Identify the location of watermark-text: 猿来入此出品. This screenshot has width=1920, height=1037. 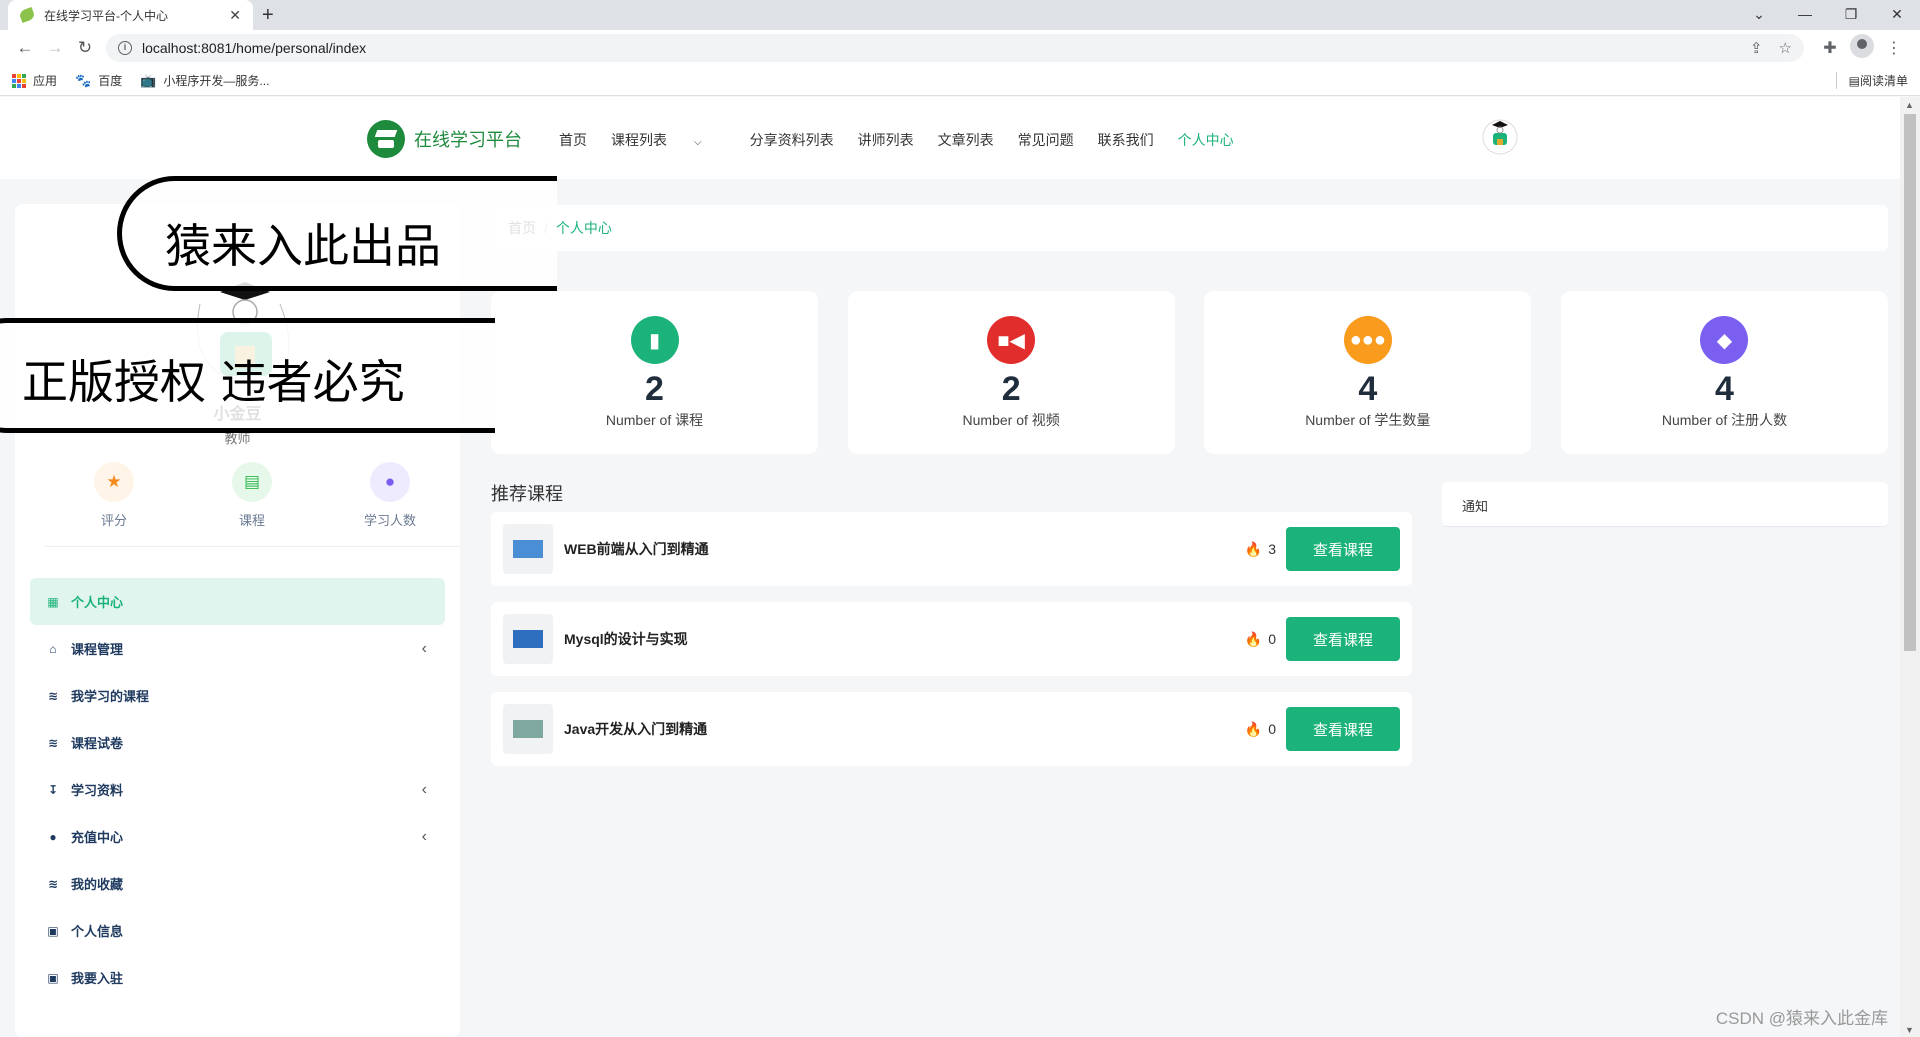
(303, 246).